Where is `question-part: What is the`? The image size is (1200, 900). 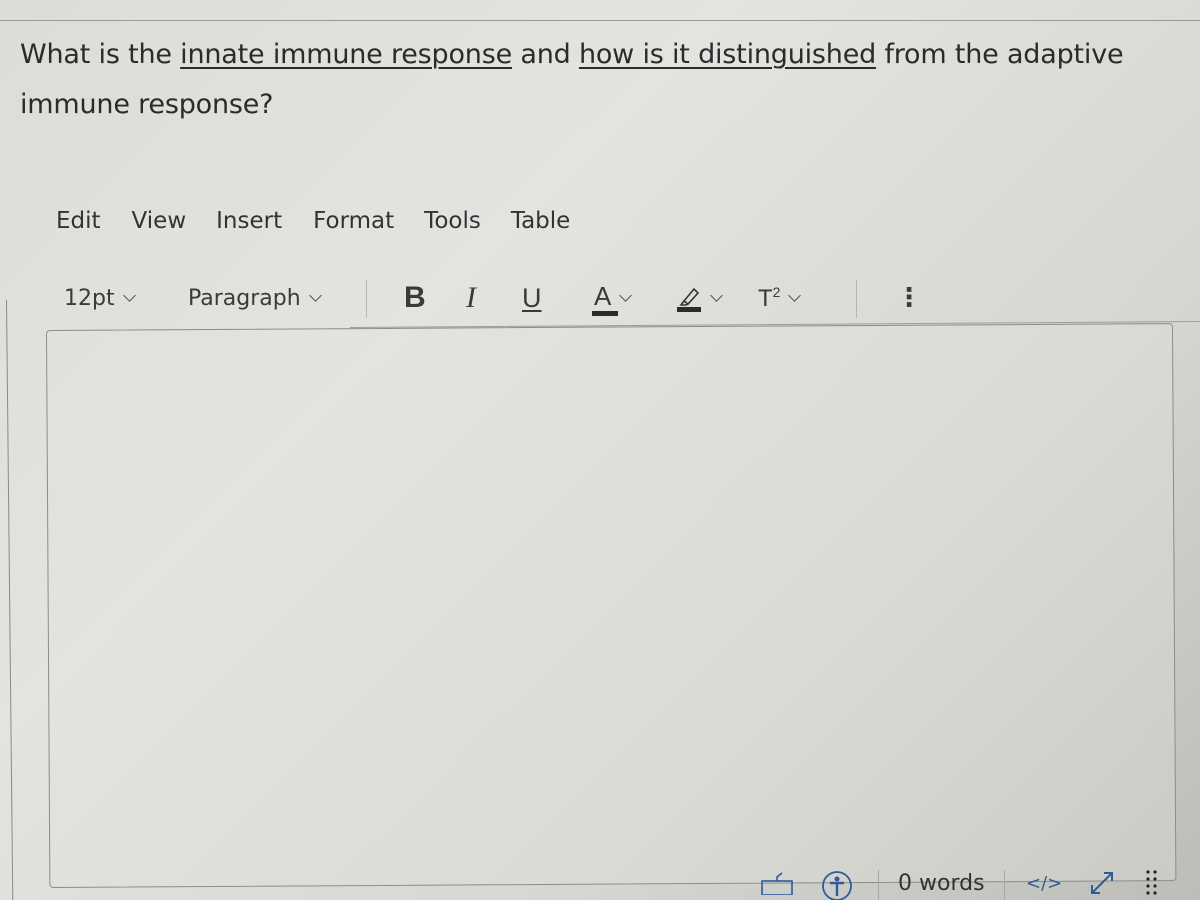 question-part: What is the is located at coordinates (100, 54).